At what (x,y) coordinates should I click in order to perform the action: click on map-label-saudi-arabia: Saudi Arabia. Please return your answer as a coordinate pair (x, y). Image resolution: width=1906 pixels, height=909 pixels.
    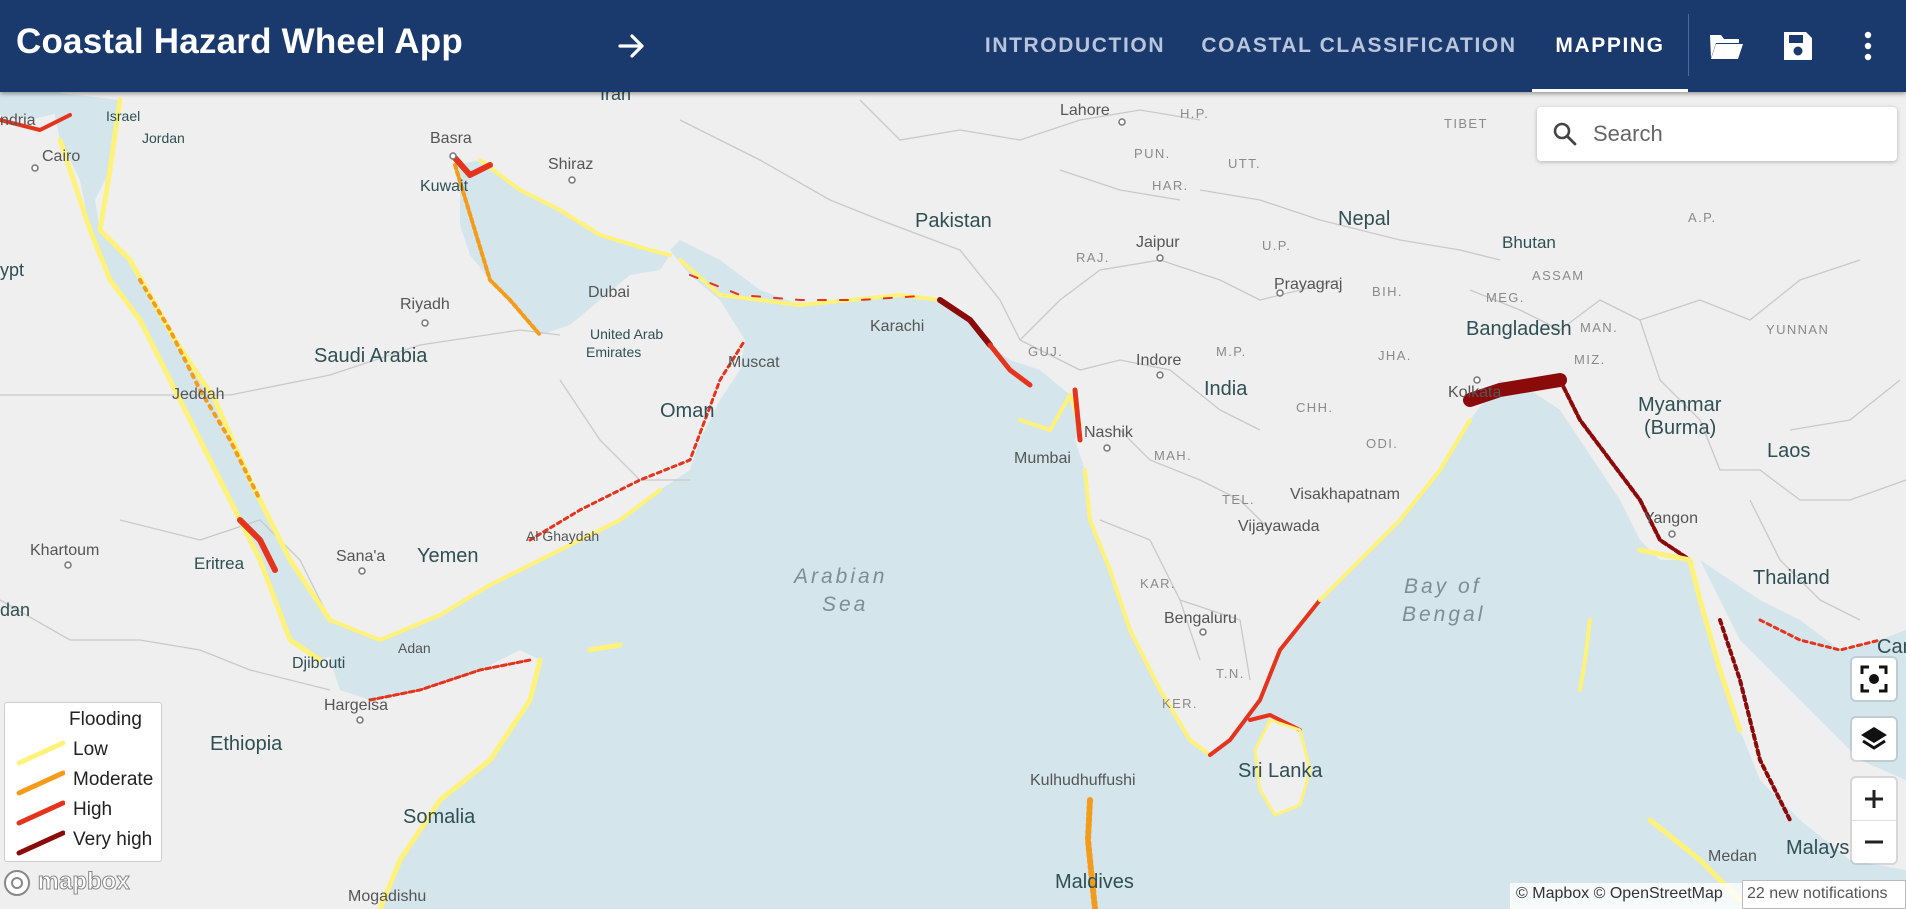
    Looking at the image, I should click on (371, 356).